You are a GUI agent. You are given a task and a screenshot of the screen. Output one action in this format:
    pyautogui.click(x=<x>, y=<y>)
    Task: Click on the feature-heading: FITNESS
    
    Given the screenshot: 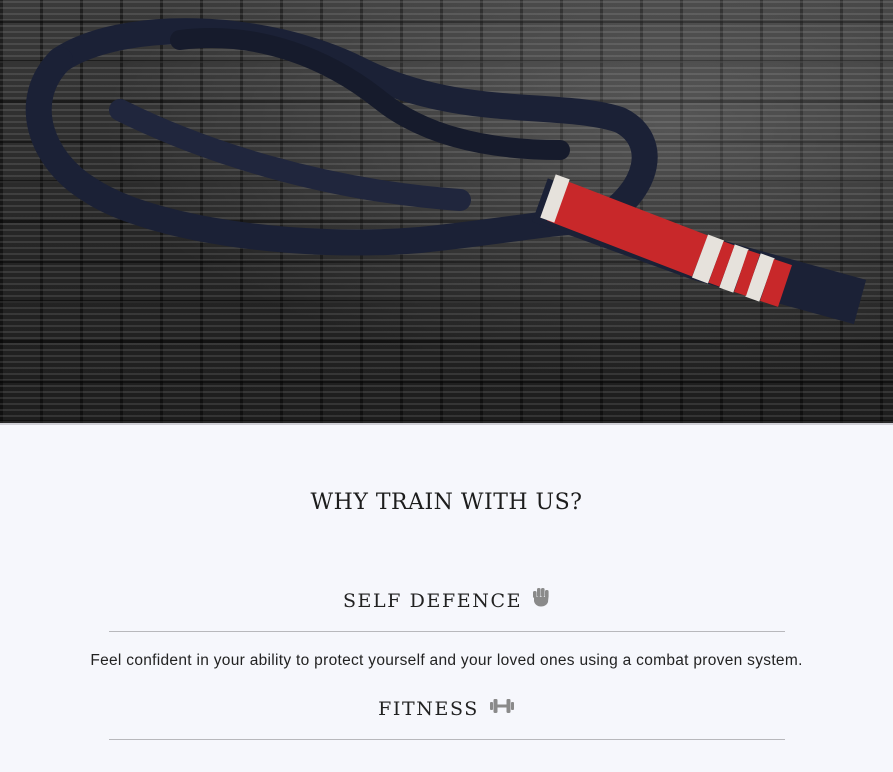 What is the action you would take?
    pyautogui.click(x=446, y=709)
    